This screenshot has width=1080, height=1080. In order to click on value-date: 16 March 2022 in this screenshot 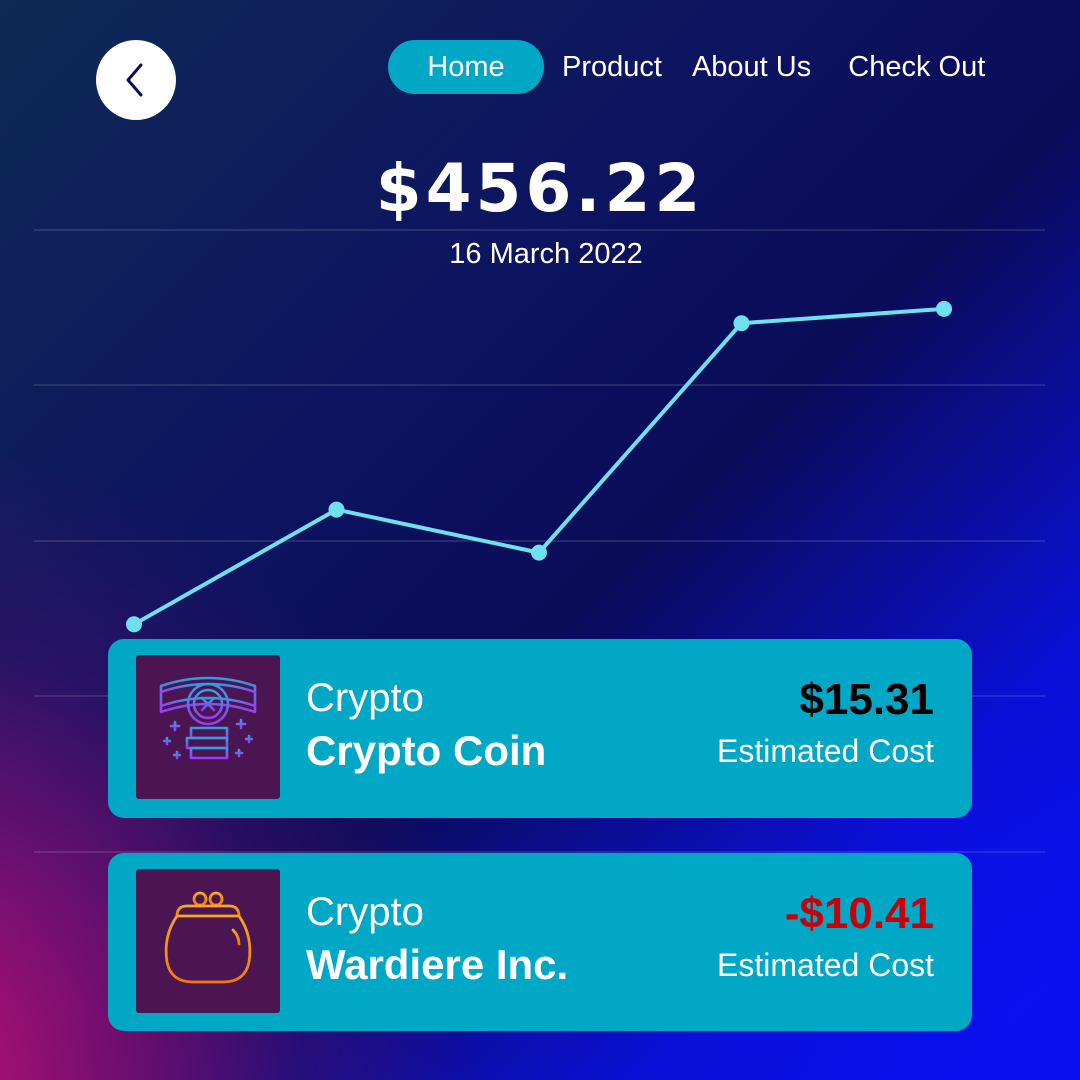, I will do `click(546, 254)`.